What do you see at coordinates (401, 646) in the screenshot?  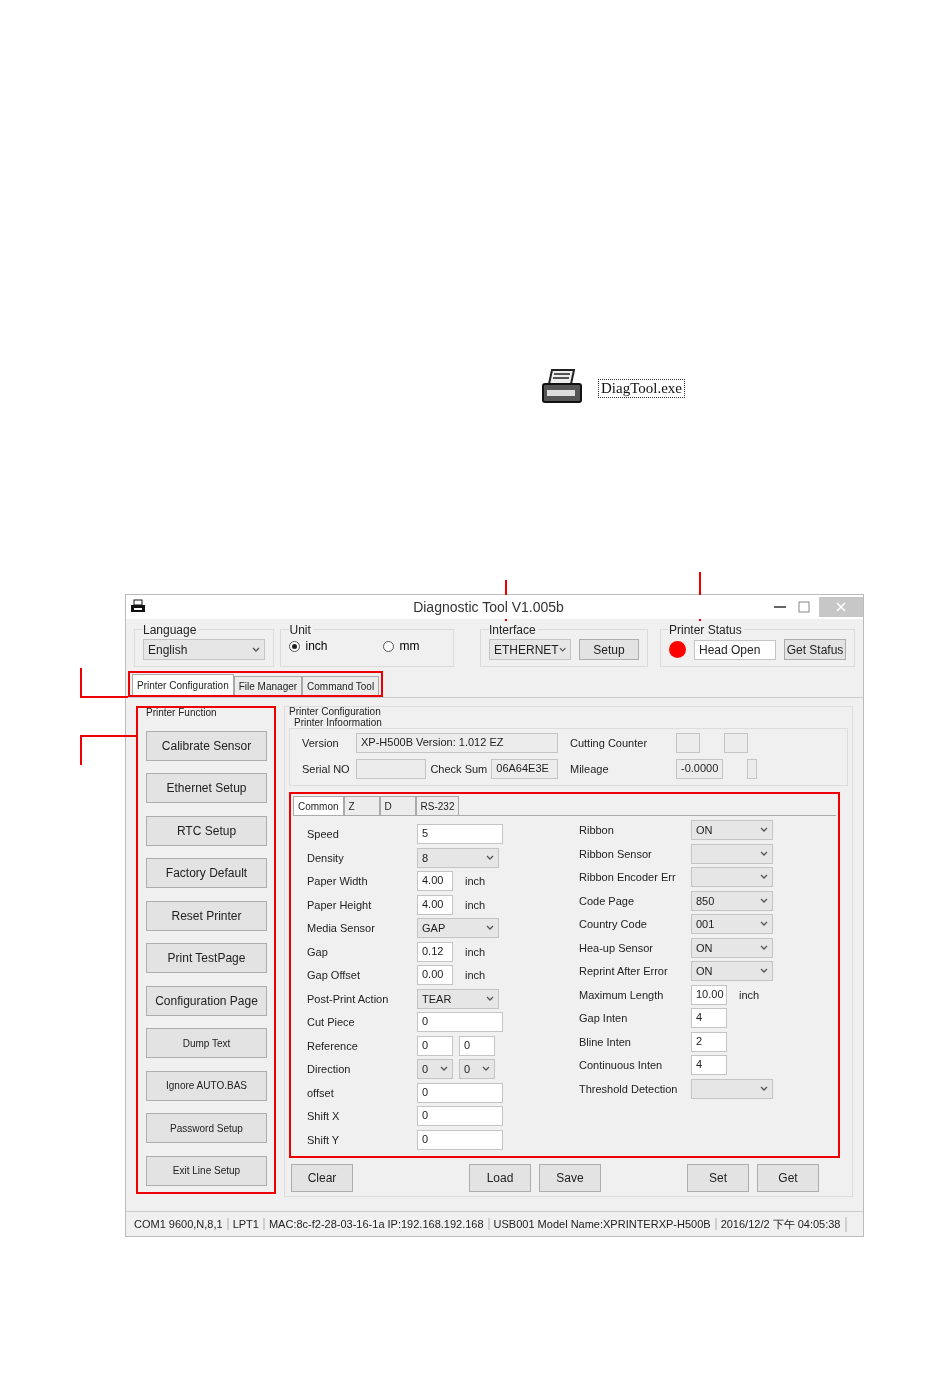 I see `radio-option: mm` at bounding box center [401, 646].